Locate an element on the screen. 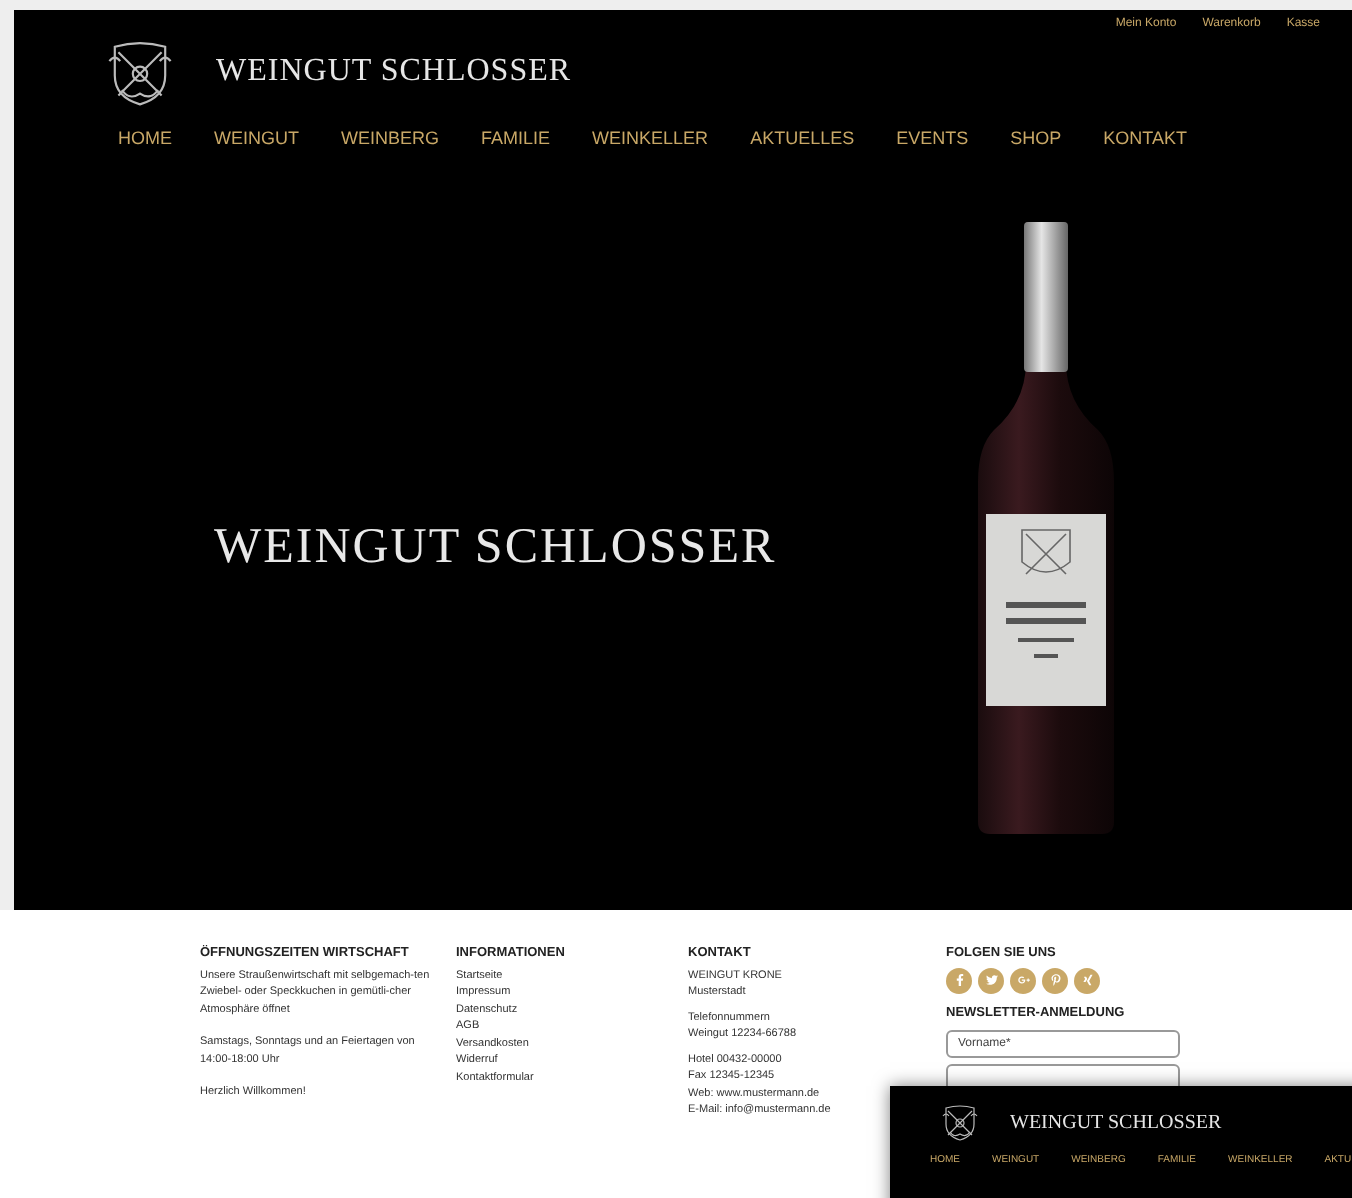 This screenshot has height=1198, width=1352. xing-icon is located at coordinates (1087, 980).